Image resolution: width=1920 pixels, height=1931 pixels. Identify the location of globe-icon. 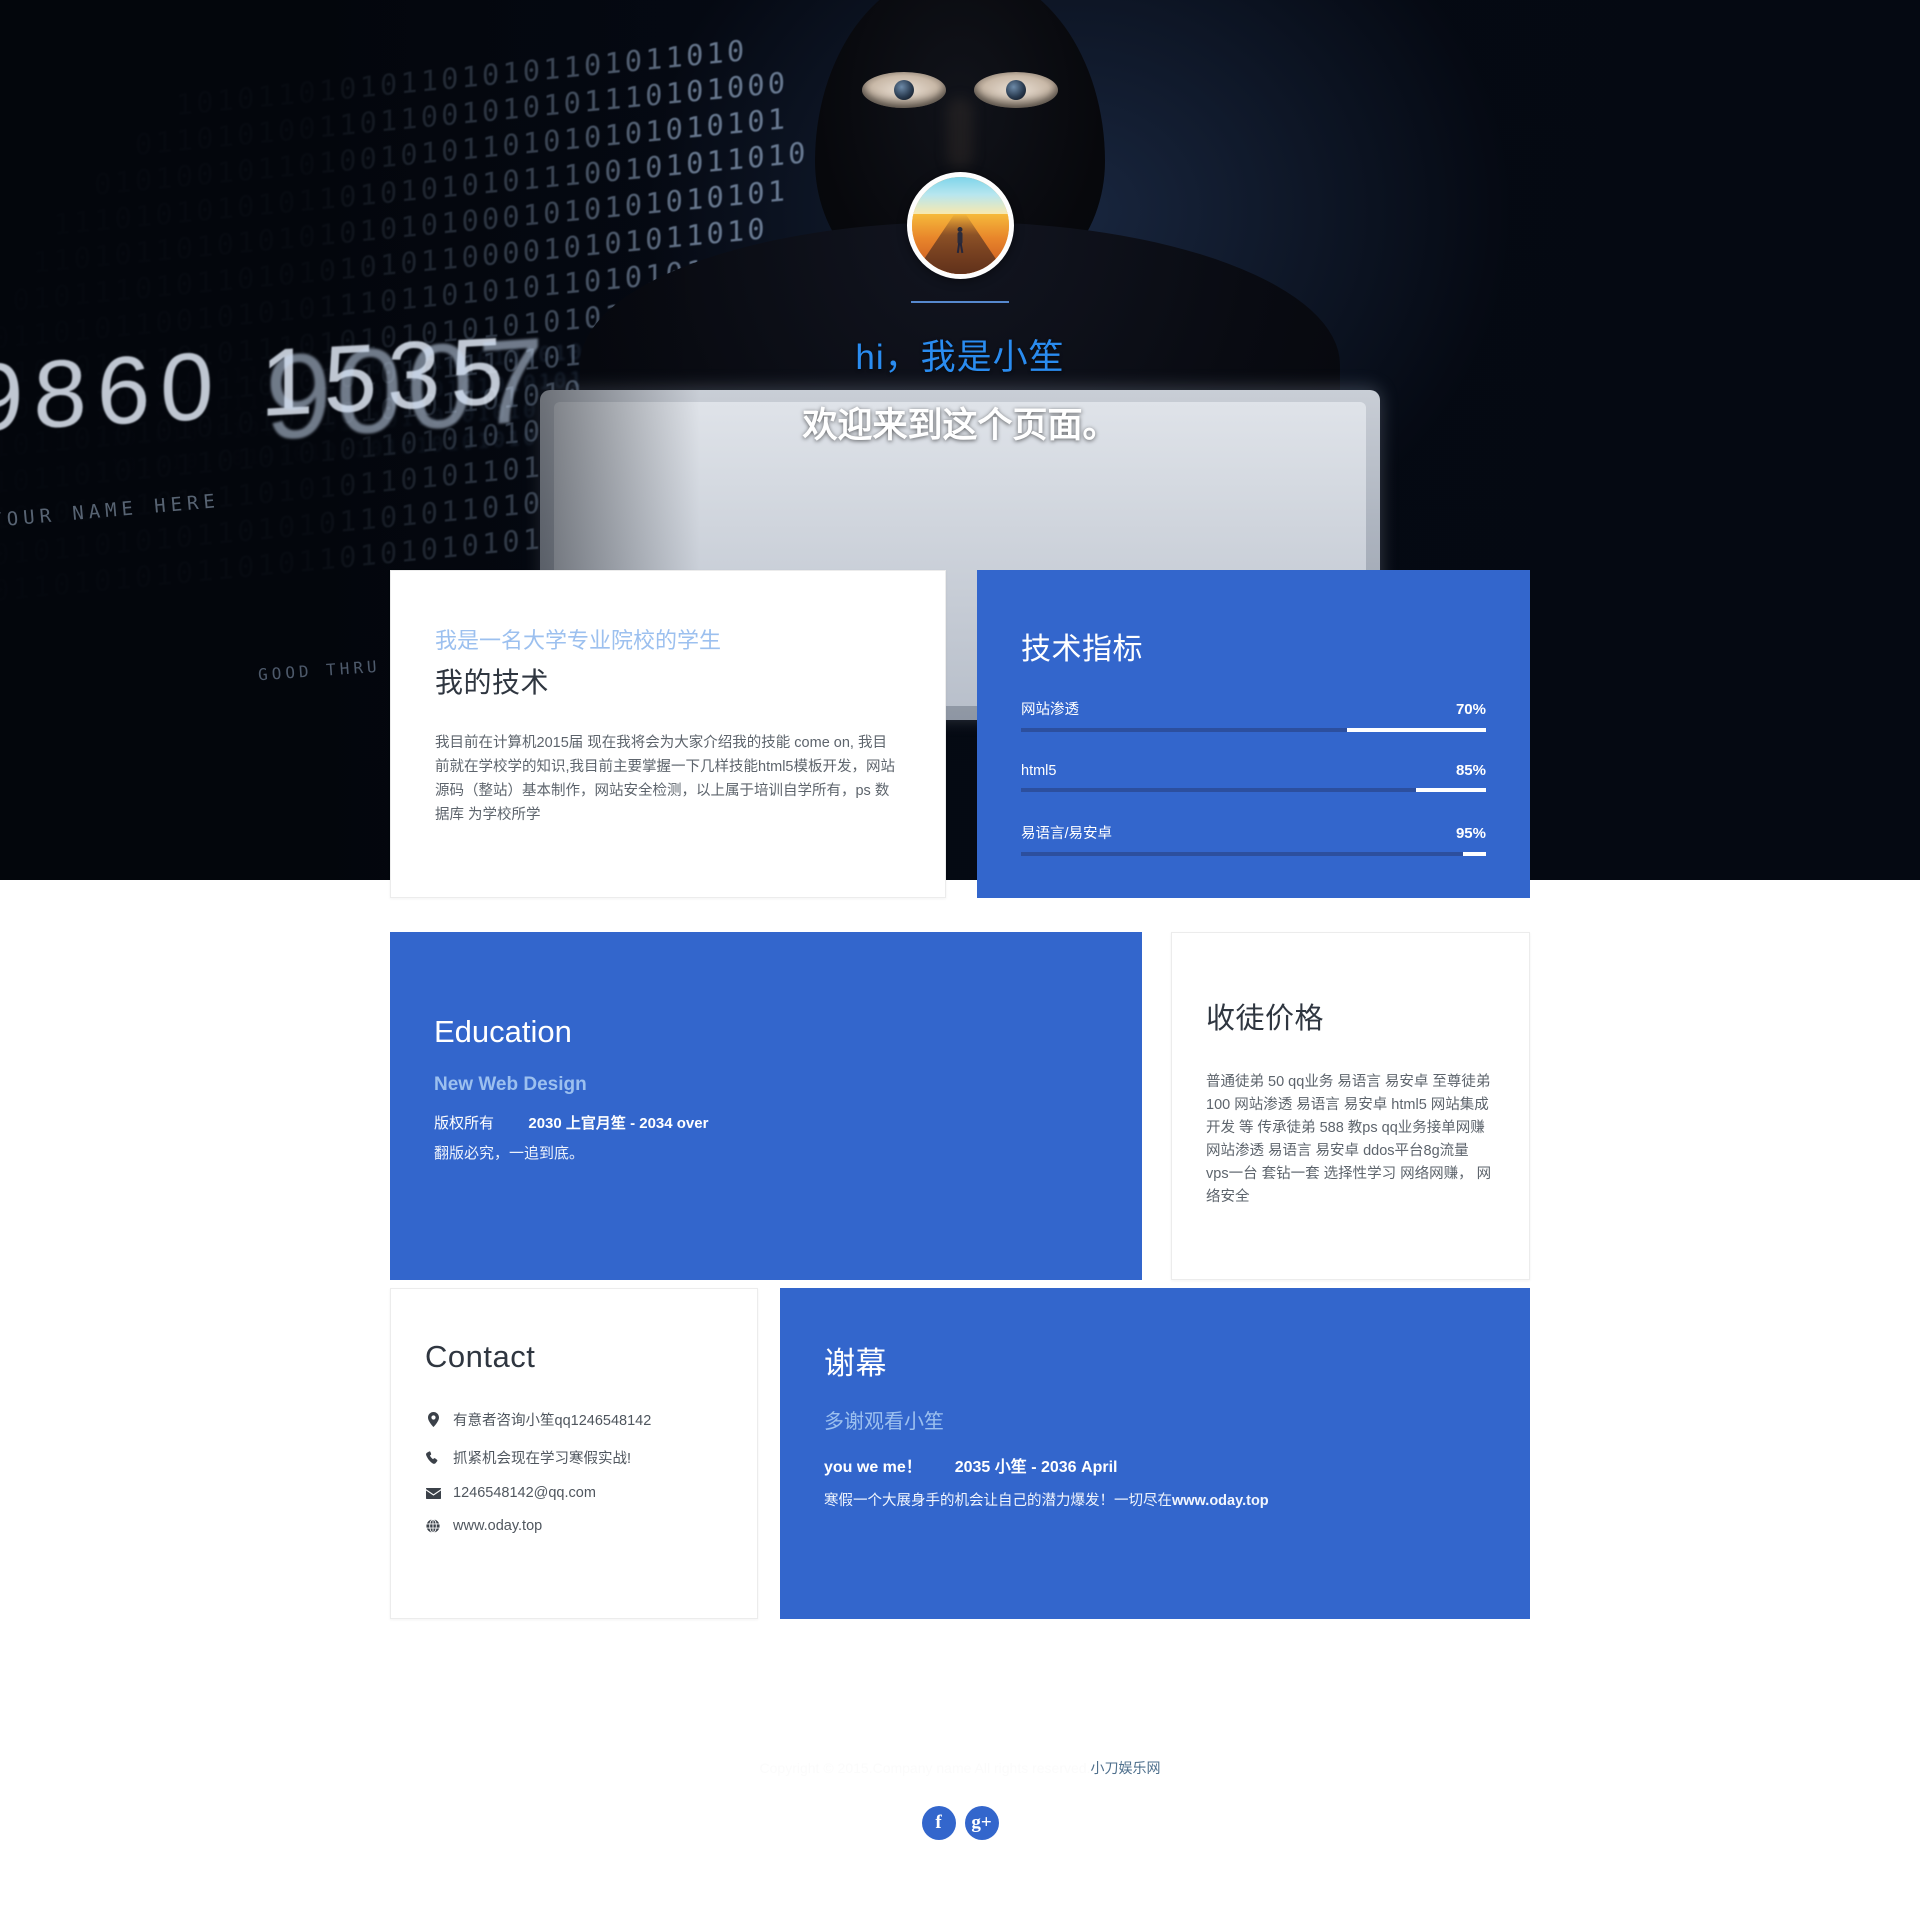
(433, 1526).